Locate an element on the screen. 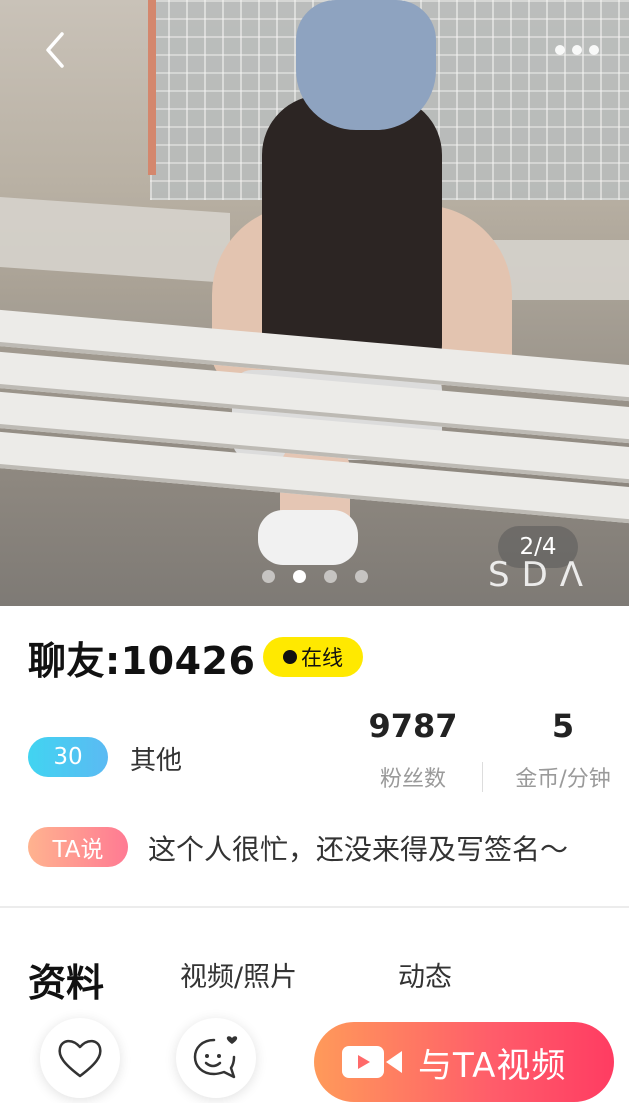 The image size is (629, 1103). rate-stat: 5 金币/分钟 is located at coordinates (563, 750).